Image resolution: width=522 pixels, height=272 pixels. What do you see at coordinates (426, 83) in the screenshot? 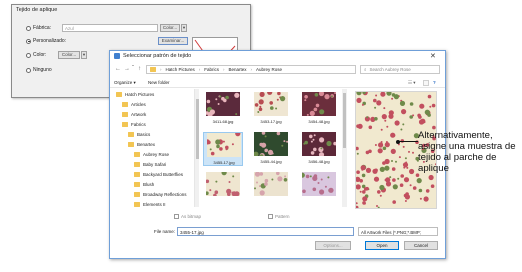
I see `preview-pane-icon` at bounding box center [426, 83].